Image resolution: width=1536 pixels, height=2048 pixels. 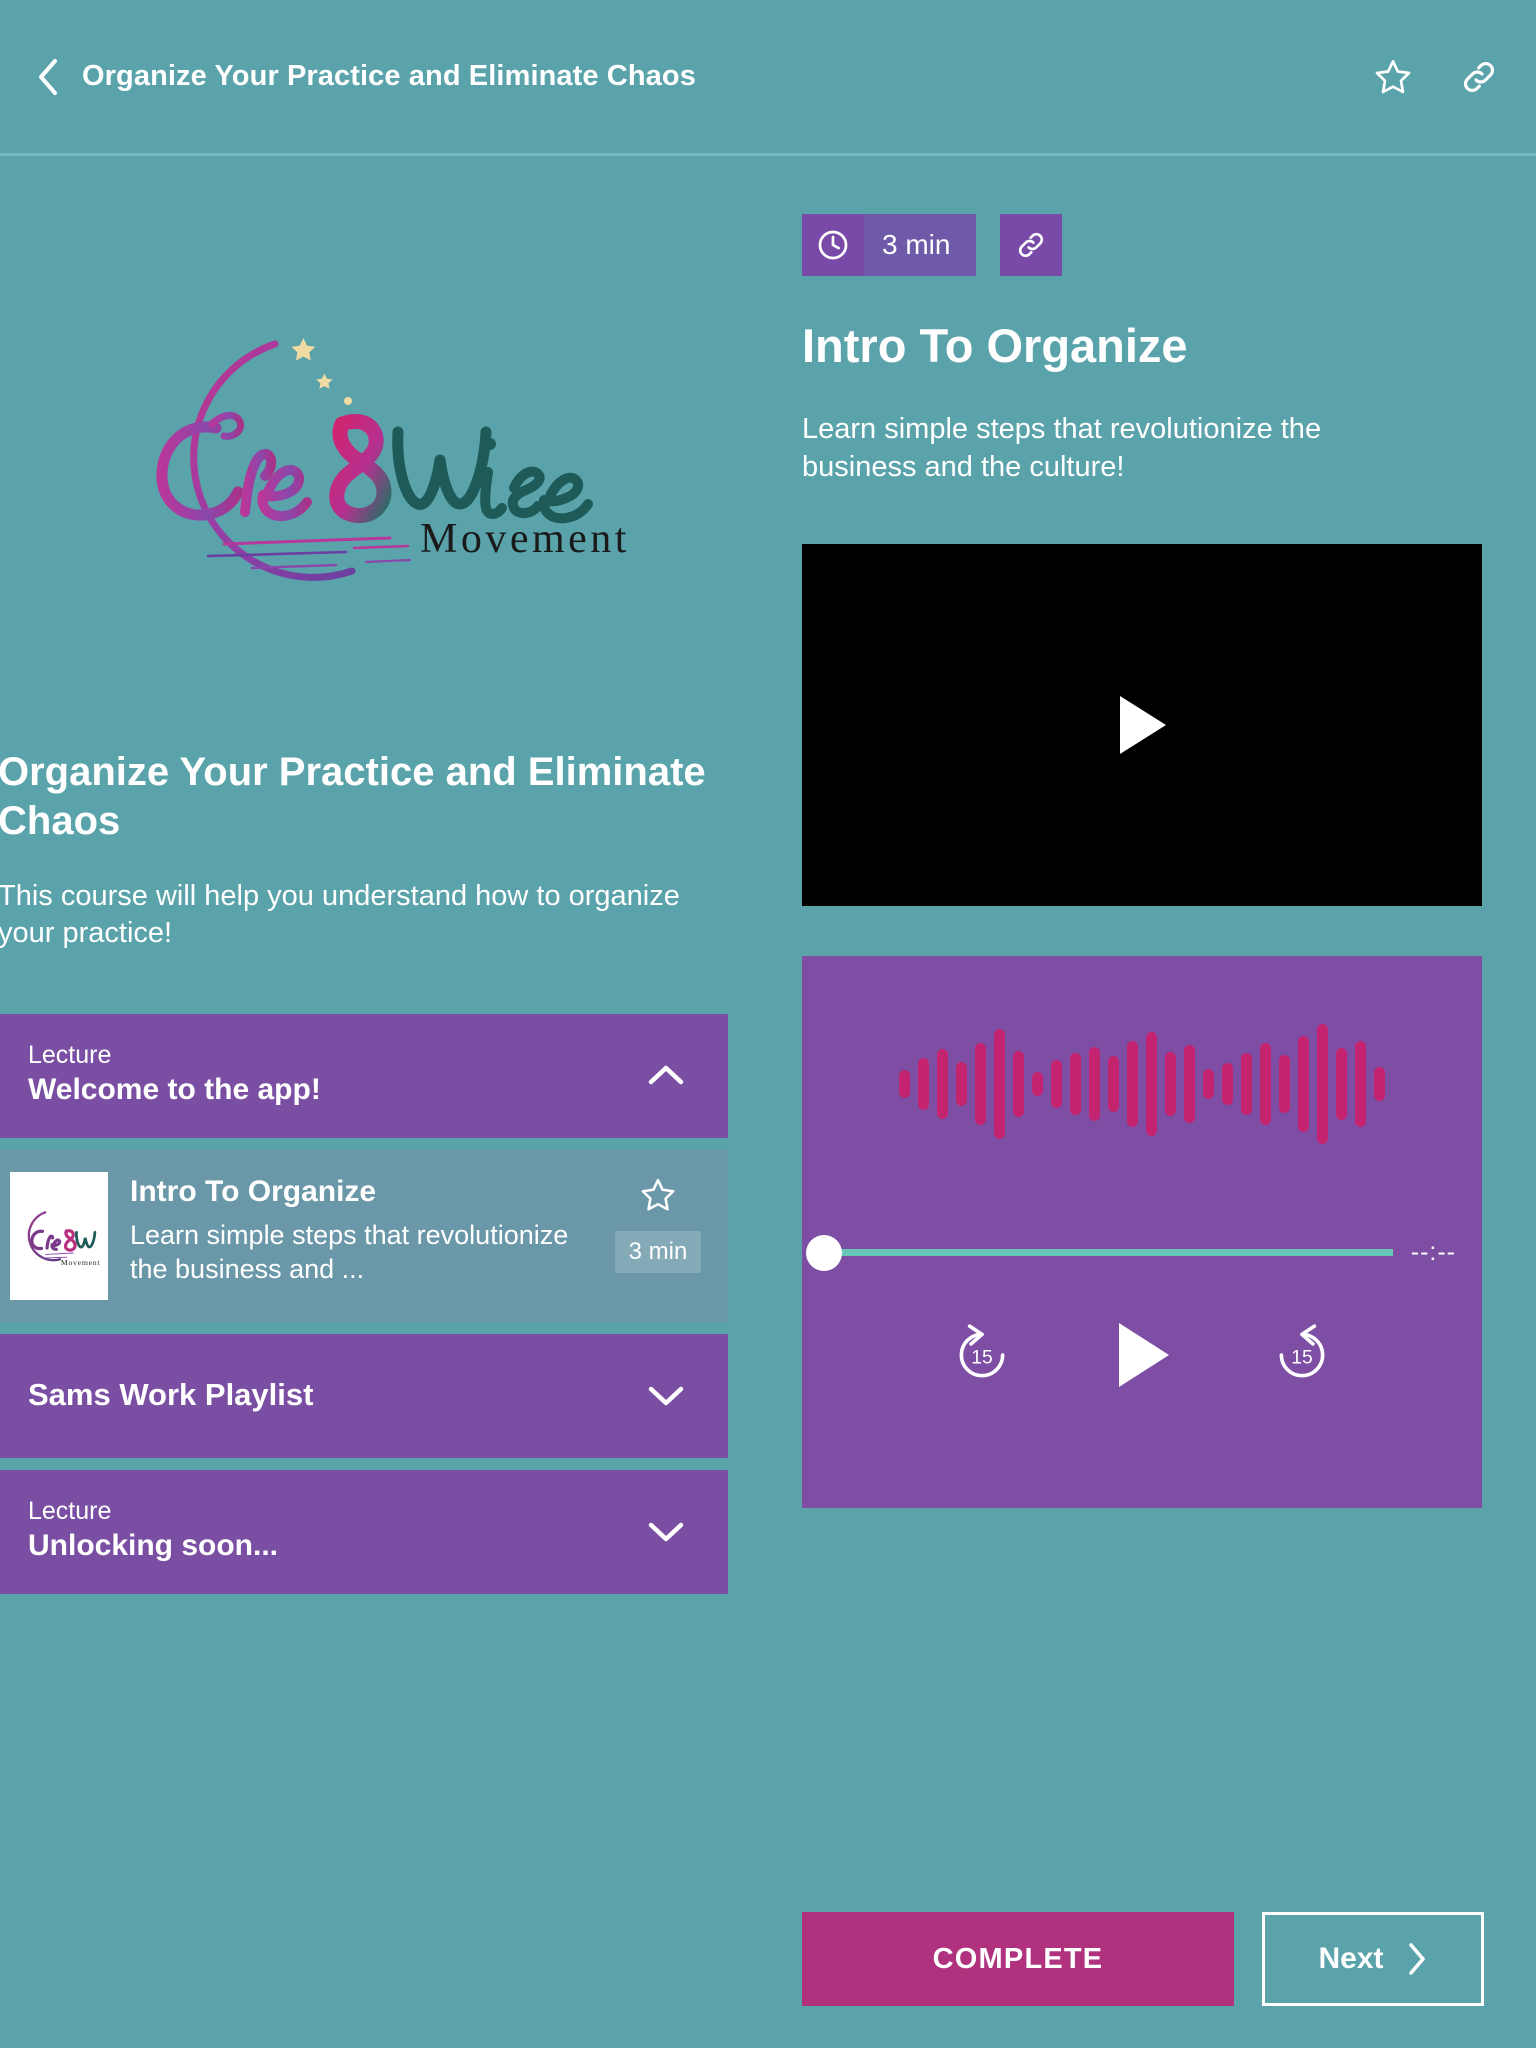 I want to click on rewind-15-icon: 15, so click(x=982, y=1351).